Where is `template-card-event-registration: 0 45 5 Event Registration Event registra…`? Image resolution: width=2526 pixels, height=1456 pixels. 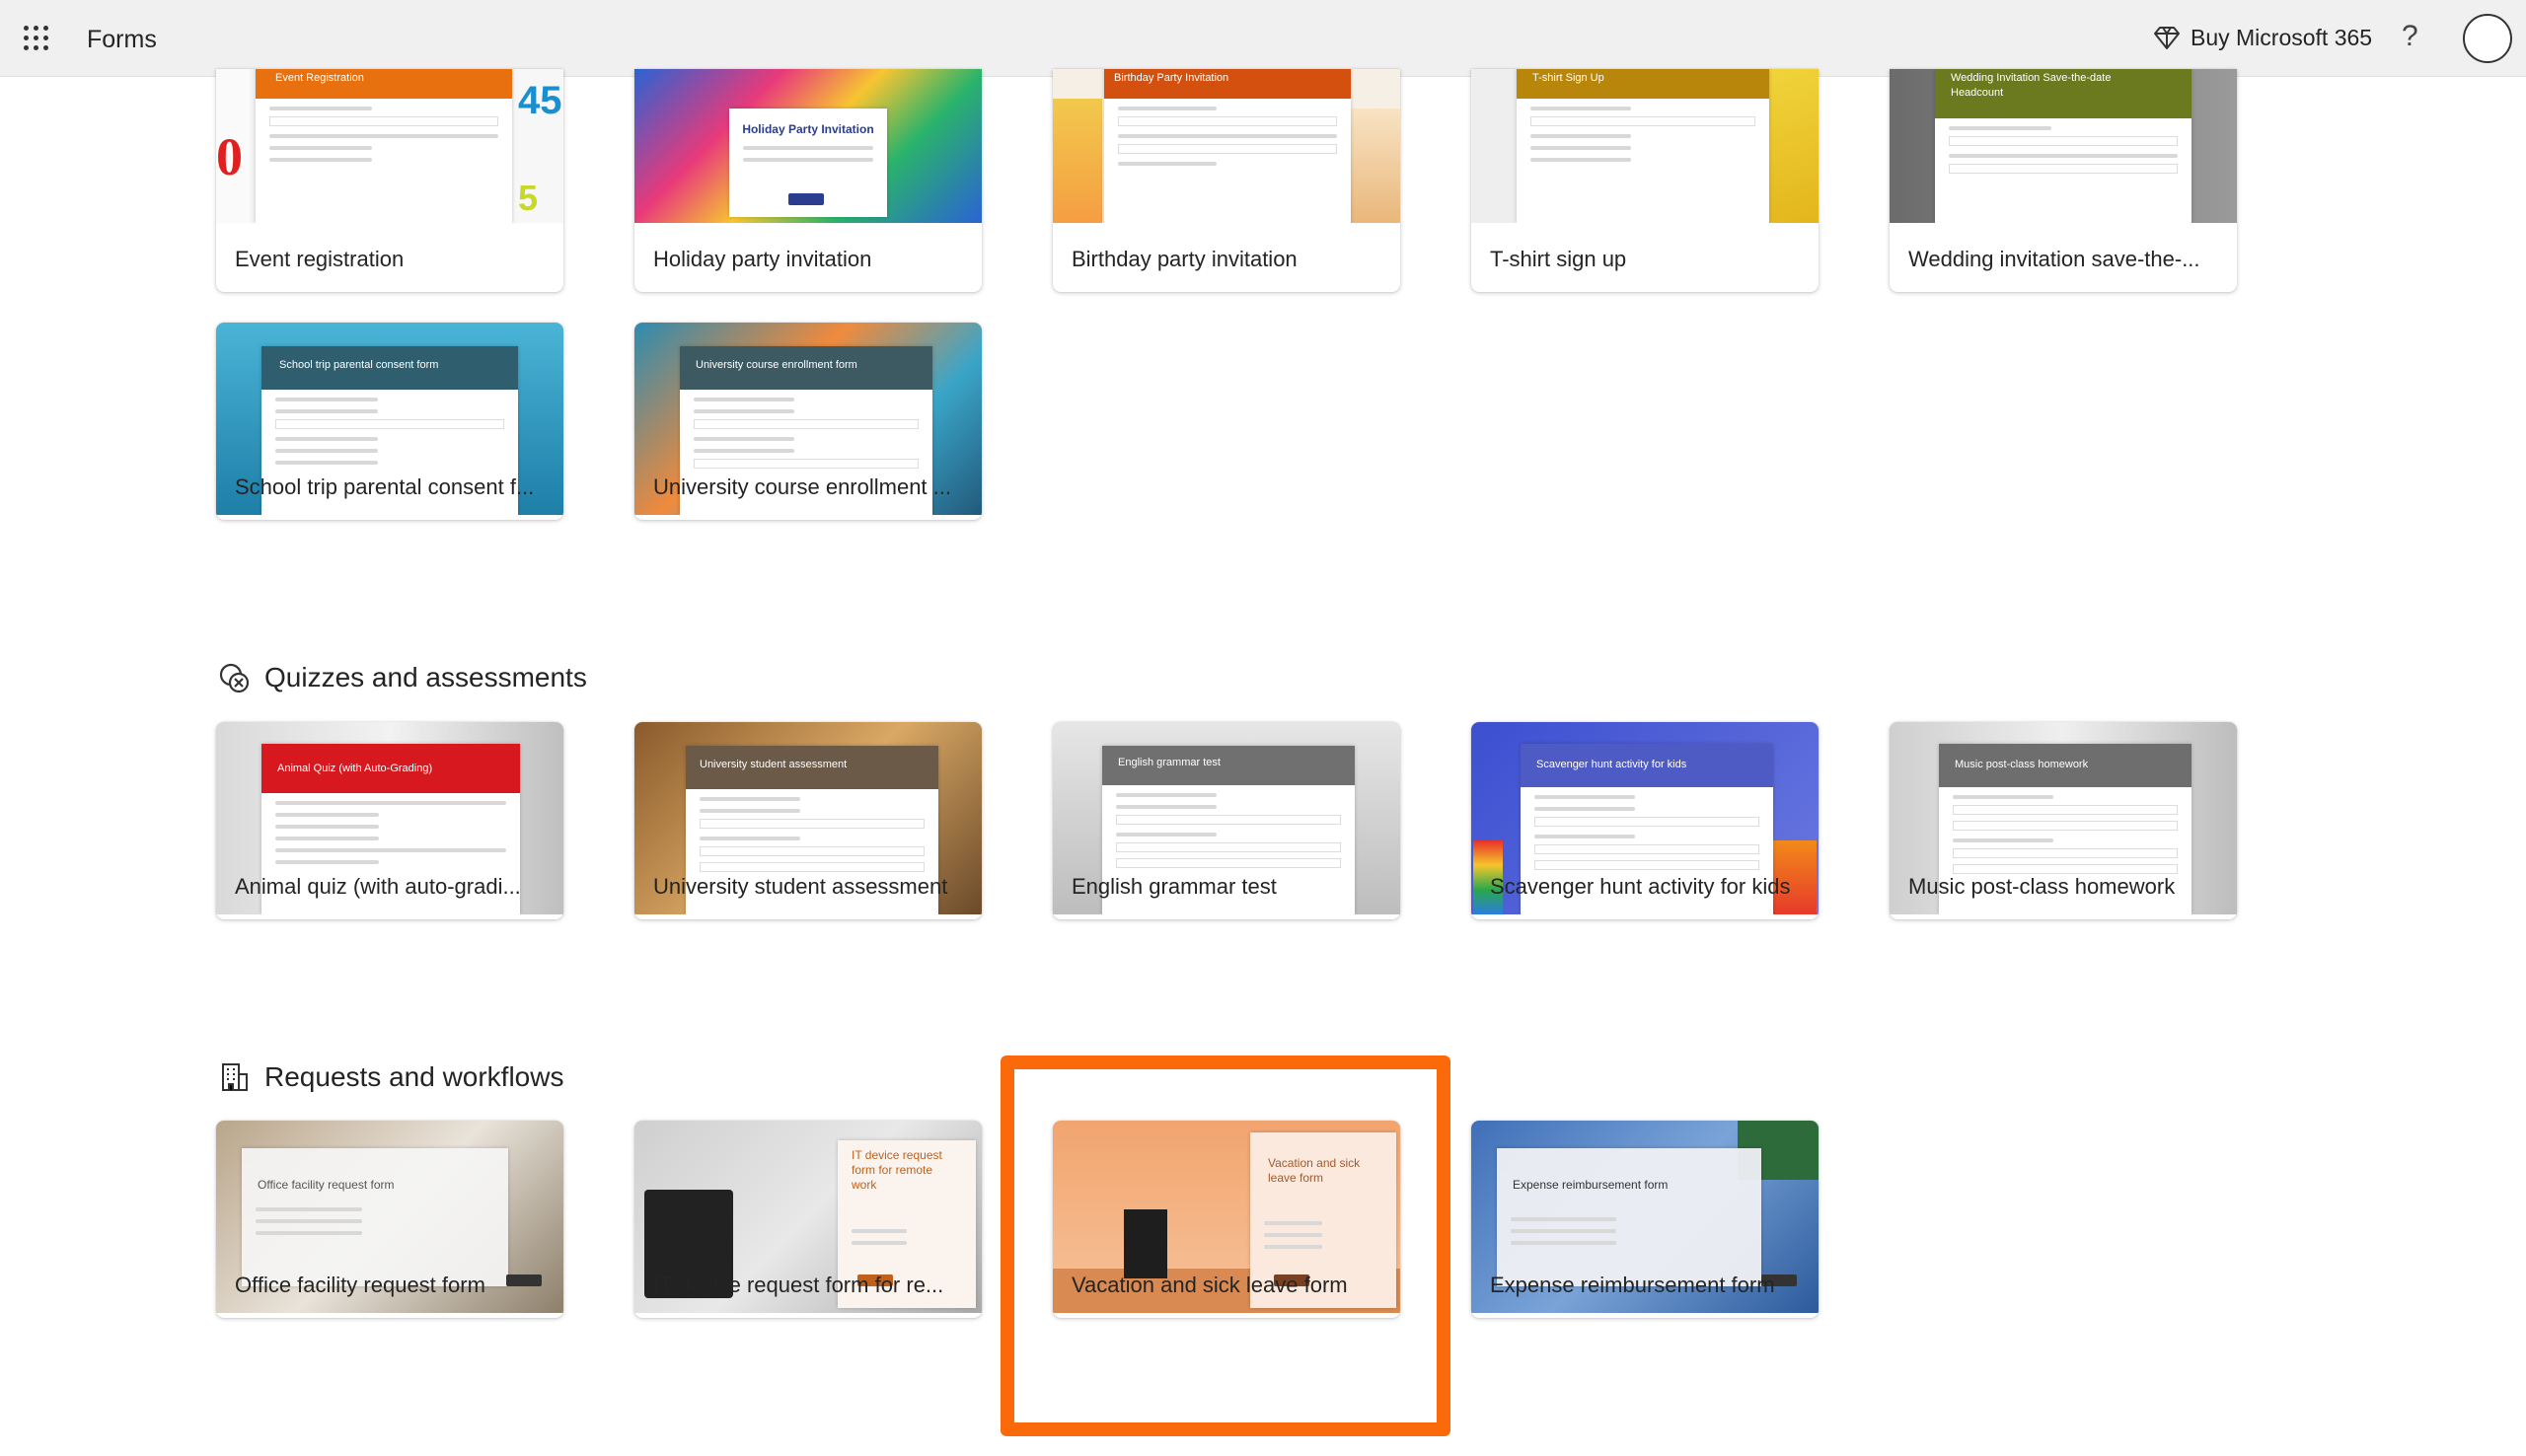
template-card-event-registration: 0 45 5 Event Registration Event registra… is located at coordinates (389, 180).